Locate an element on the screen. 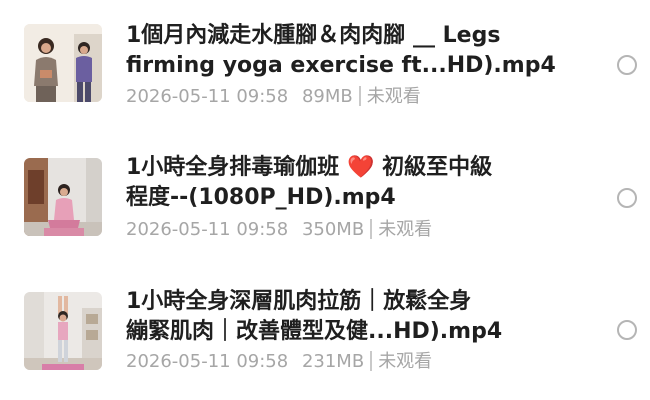 This screenshot has height=400, width=650. video-thumbnail-woman-stretching-icon is located at coordinates (63, 331).